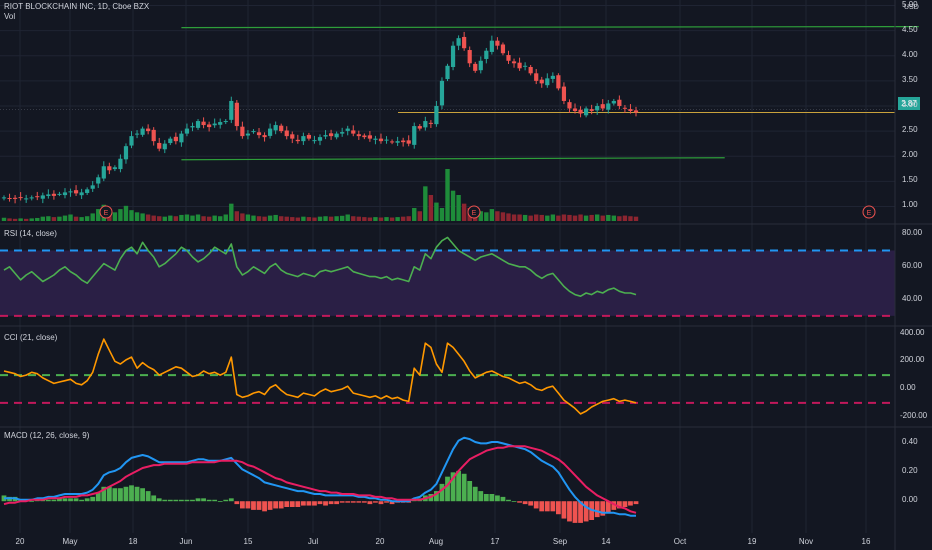 The width and height of the screenshot is (932, 550). What do you see at coordinates (30, 233) in the screenshot?
I see `rsi-title: RSI (14, close)` at bounding box center [30, 233].